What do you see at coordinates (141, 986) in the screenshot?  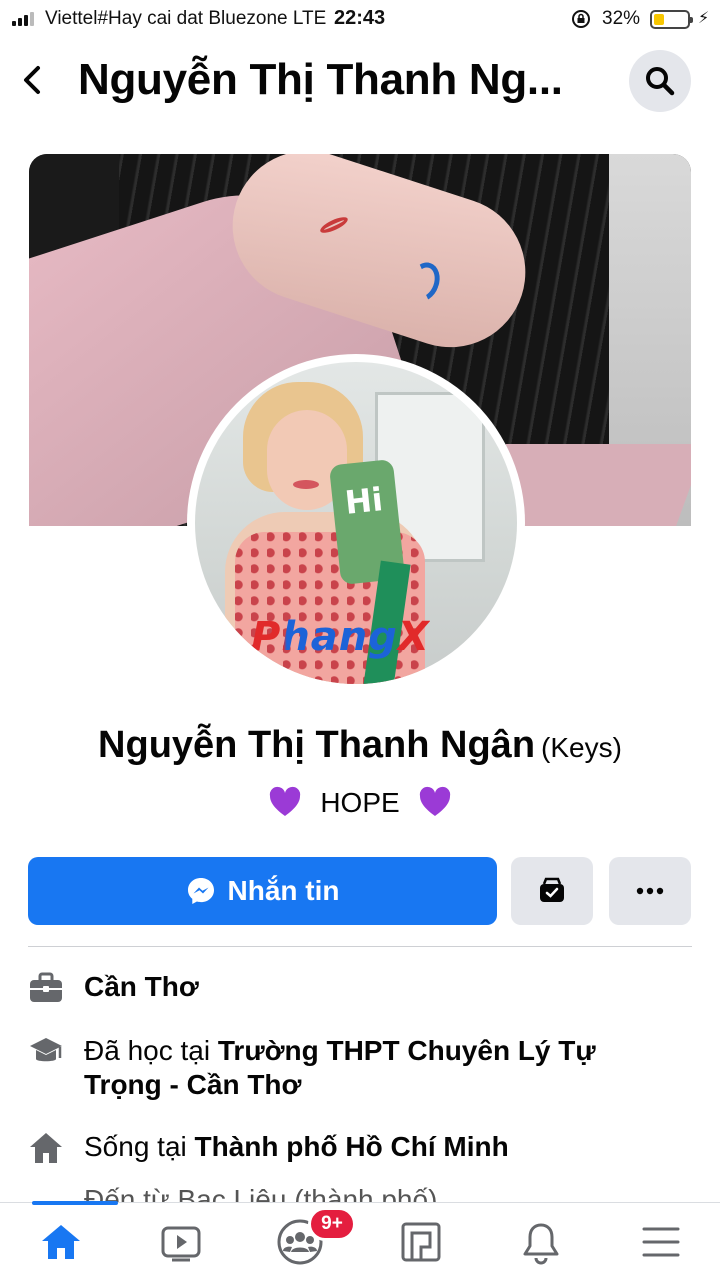 I see `detail-work-place: Cần Thơ` at bounding box center [141, 986].